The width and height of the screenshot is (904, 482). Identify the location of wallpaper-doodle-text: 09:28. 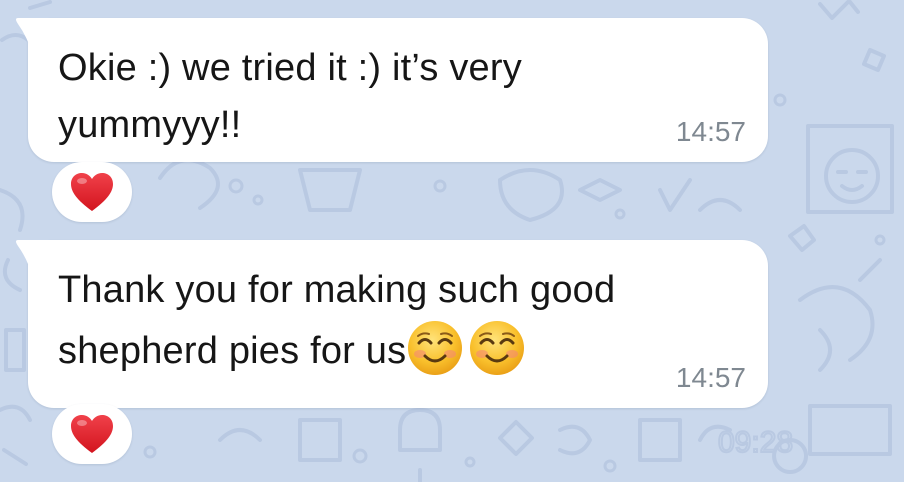
(755, 442).